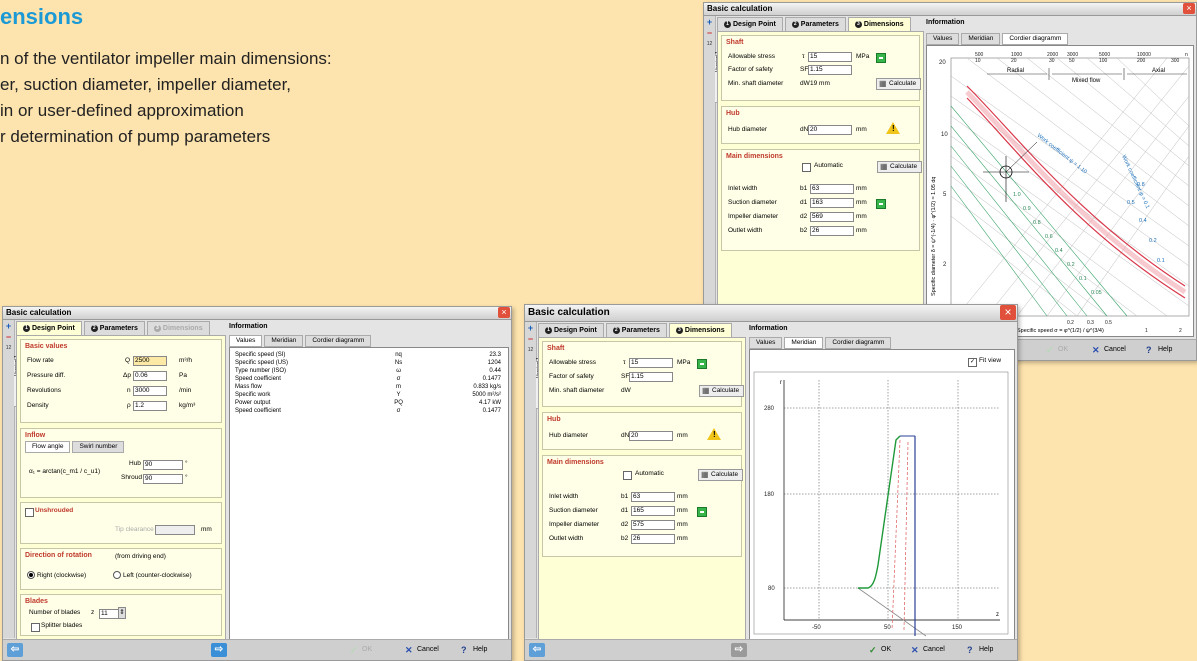 The height and width of the screenshot is (661, 1197). I want to click on svg-text: 0.2, so click(1071, 265).